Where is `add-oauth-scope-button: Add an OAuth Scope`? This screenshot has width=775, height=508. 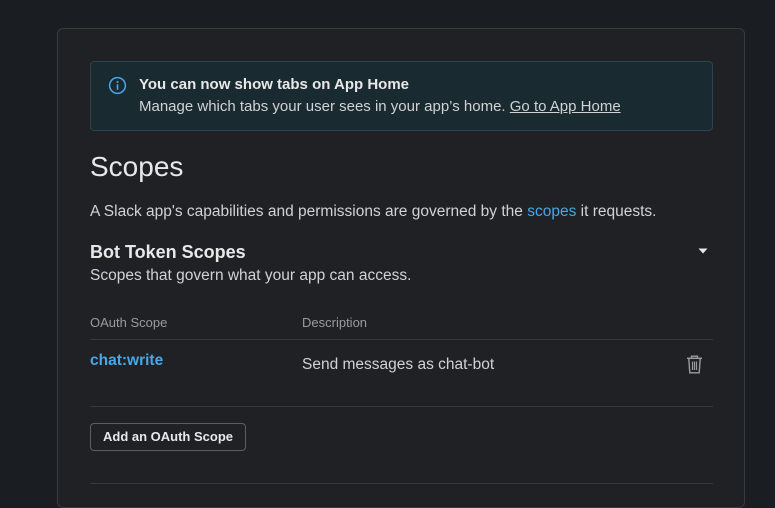
add-oauth-scope-button: Add an OAuth Scope is located at coordinates (168, 437).